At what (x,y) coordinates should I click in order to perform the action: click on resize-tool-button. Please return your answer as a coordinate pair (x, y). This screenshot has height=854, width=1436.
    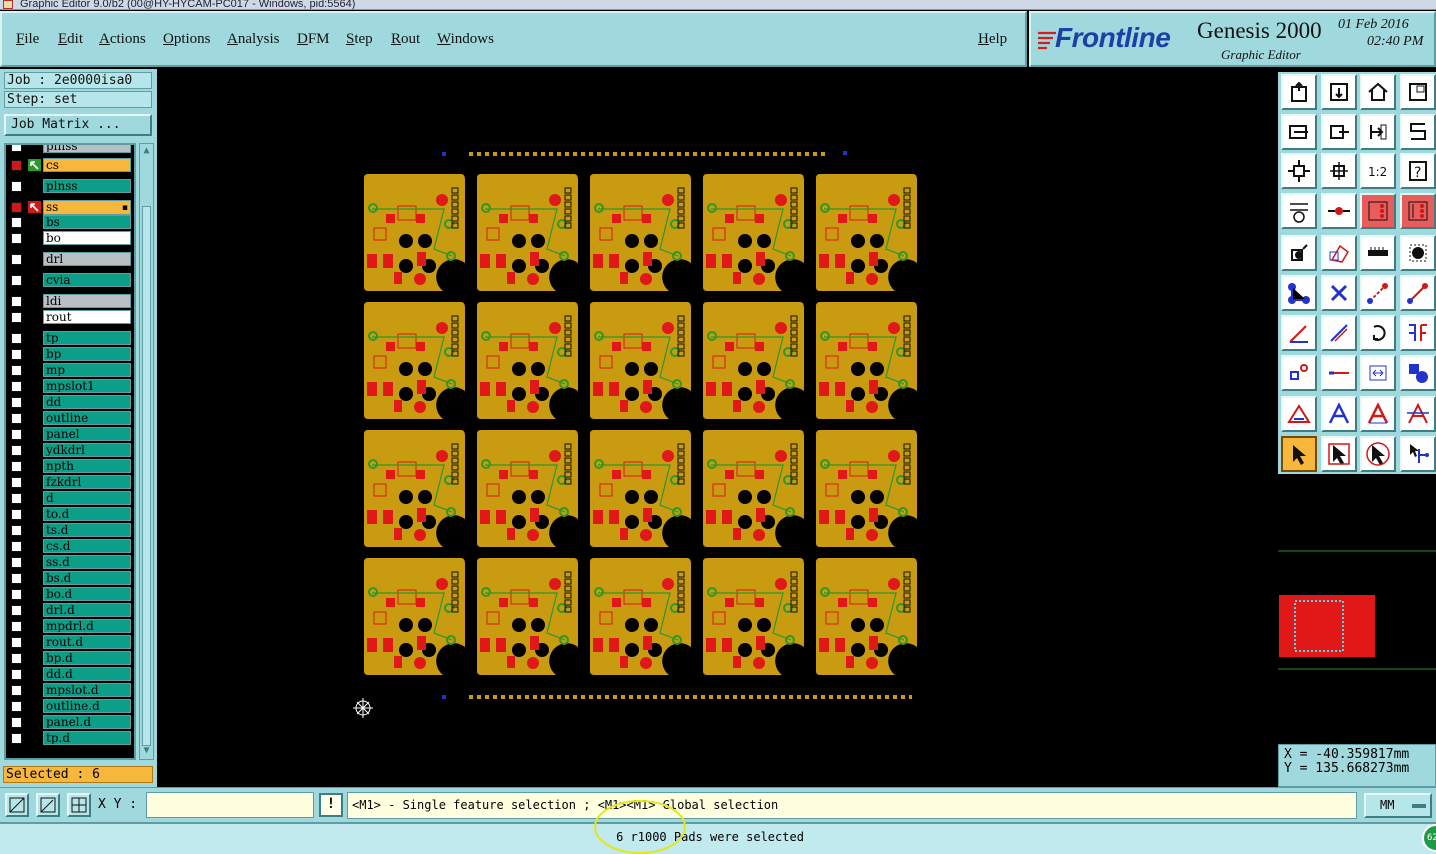
    Looking at the image, I should click on (1378, 373).